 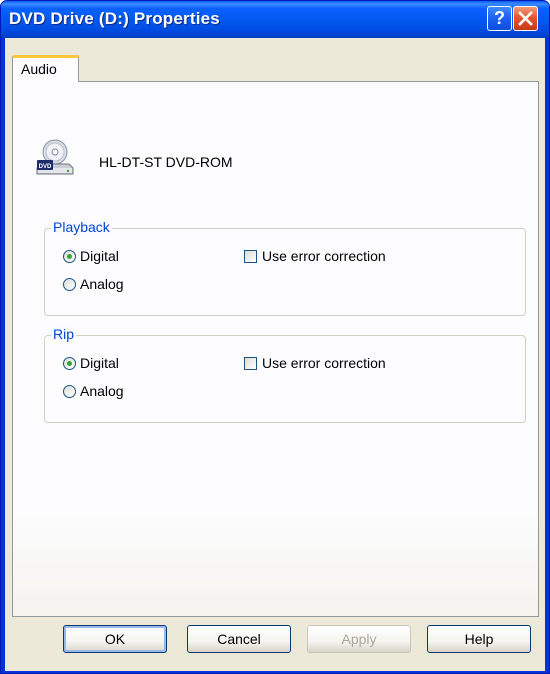 I want to click on rip-group-label: Rip, so click(x=64, y=334).